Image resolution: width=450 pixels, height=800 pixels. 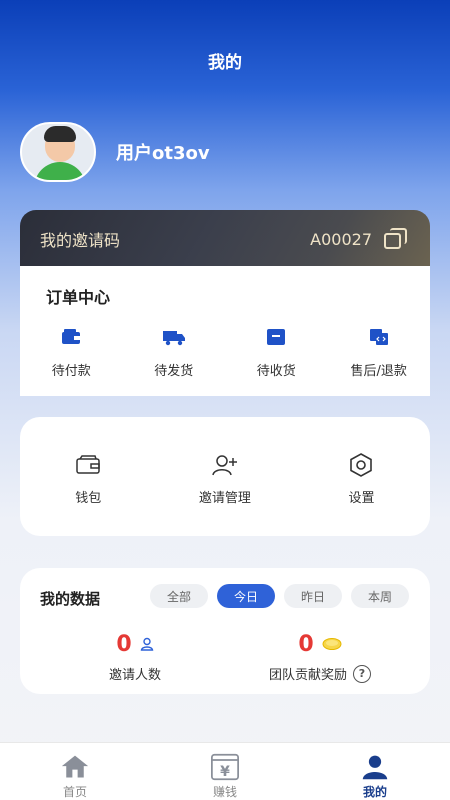 What do you see at coordinates (332, 644) in the screenshot?
I see `coin-icon` at bounding box center [332, 644].